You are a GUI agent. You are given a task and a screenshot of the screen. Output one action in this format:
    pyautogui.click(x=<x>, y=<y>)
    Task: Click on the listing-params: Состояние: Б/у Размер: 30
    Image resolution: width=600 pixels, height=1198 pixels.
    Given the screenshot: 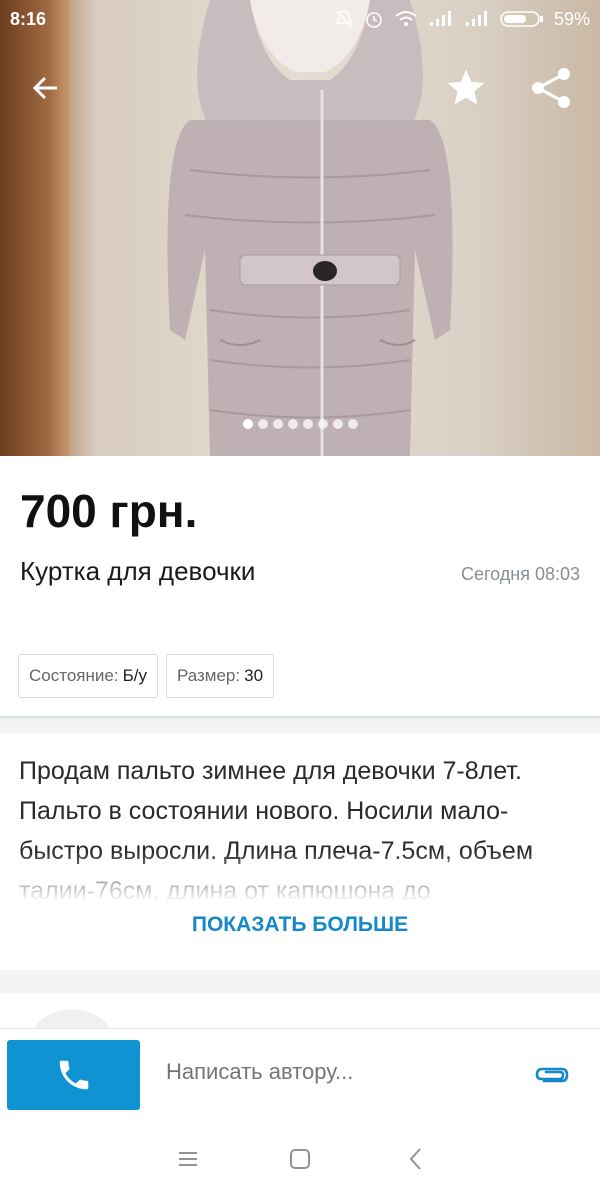 What is the action you would take?
    pyautogui.click(x=146, y=676)
    